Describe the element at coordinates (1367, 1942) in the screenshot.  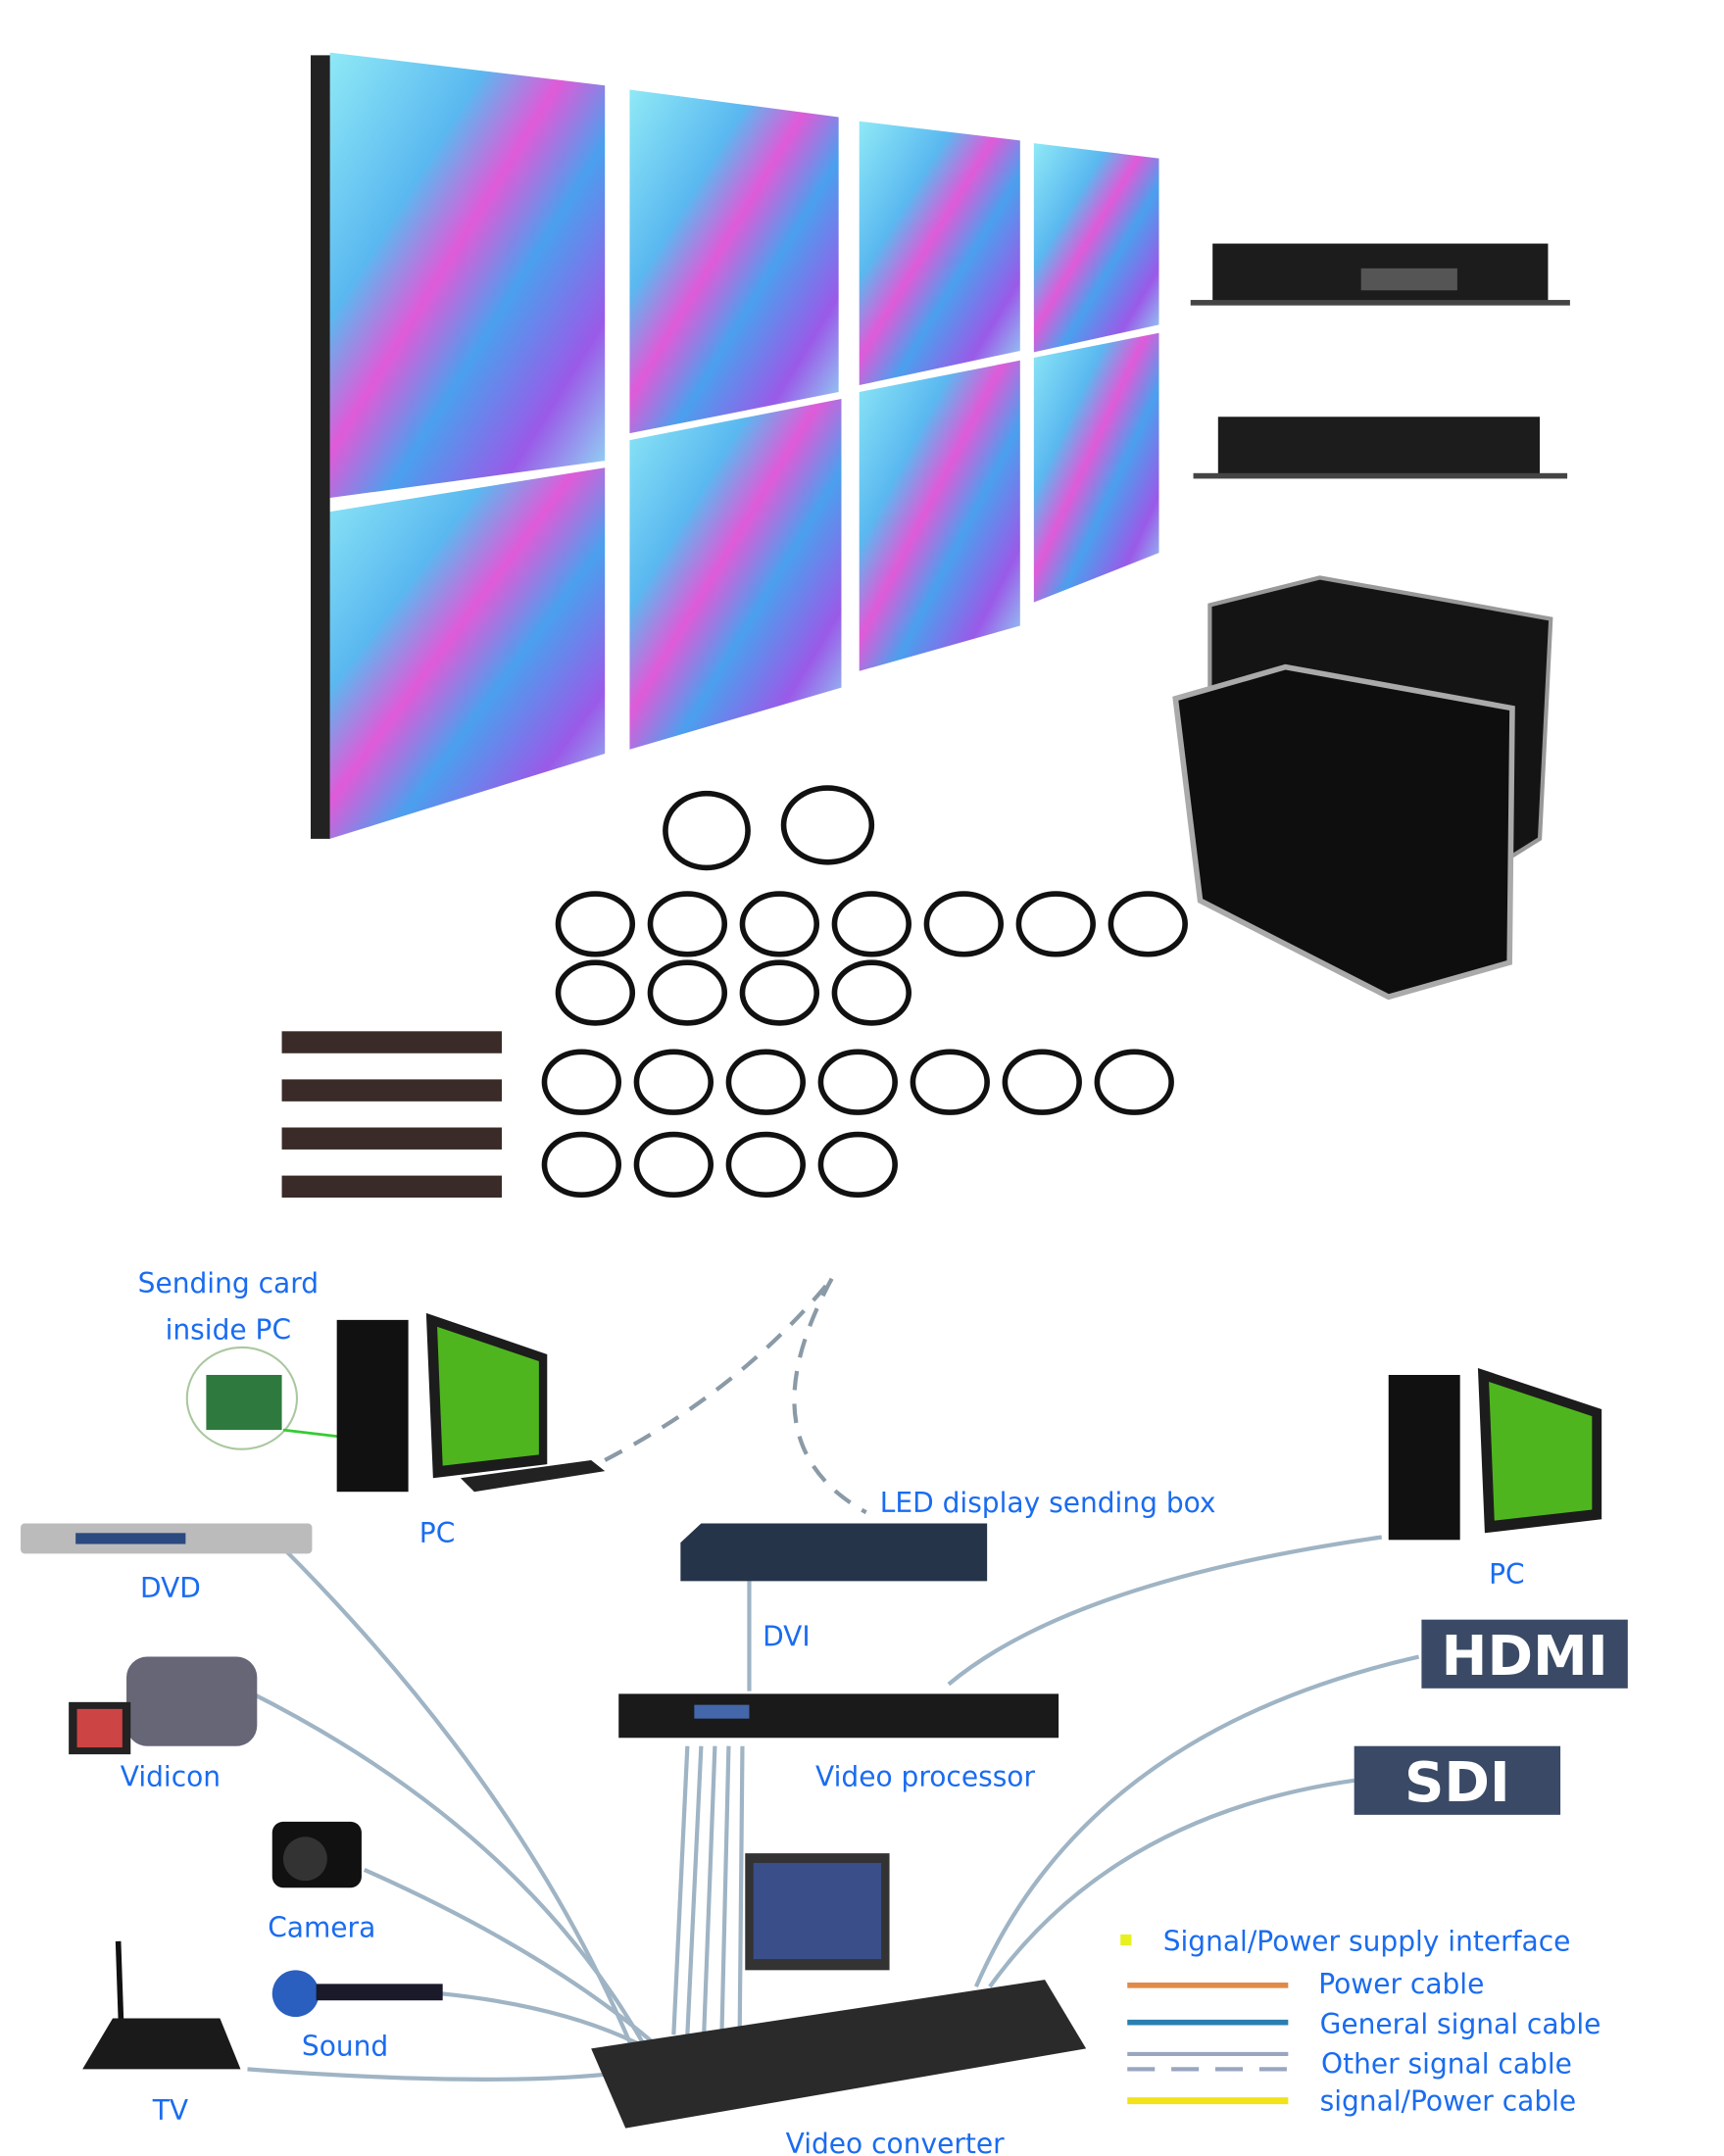
I see `legend-item-interface: Signal/Power supply interface` at that location.